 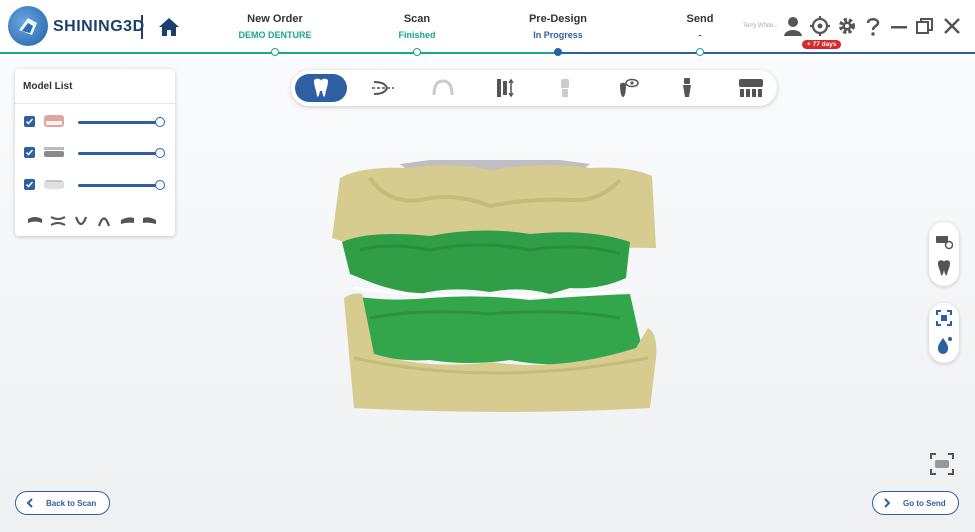 I want to click on brand-logo, so click(x=28, y=26).